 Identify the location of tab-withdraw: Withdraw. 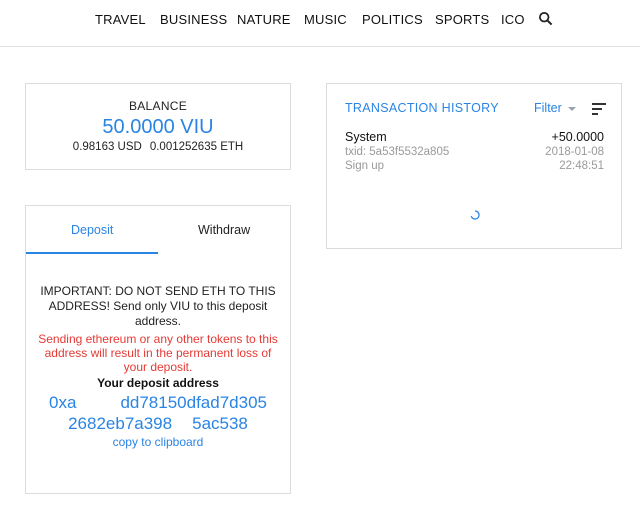
(224, 230).